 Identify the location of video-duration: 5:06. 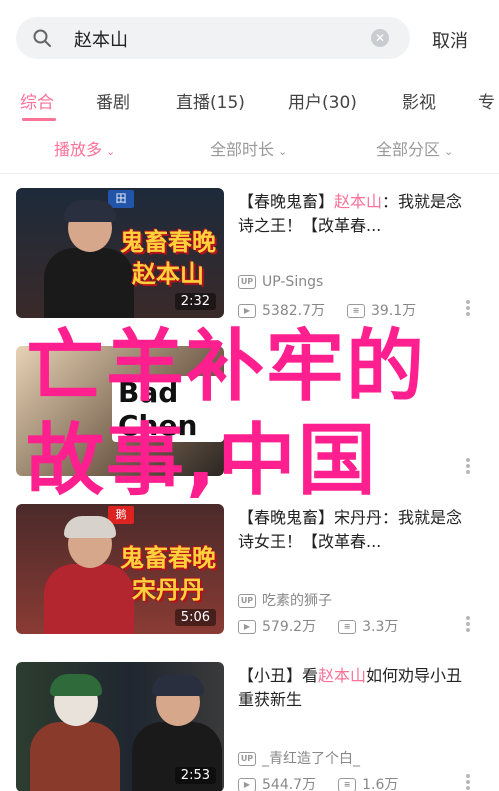
(195, 617).